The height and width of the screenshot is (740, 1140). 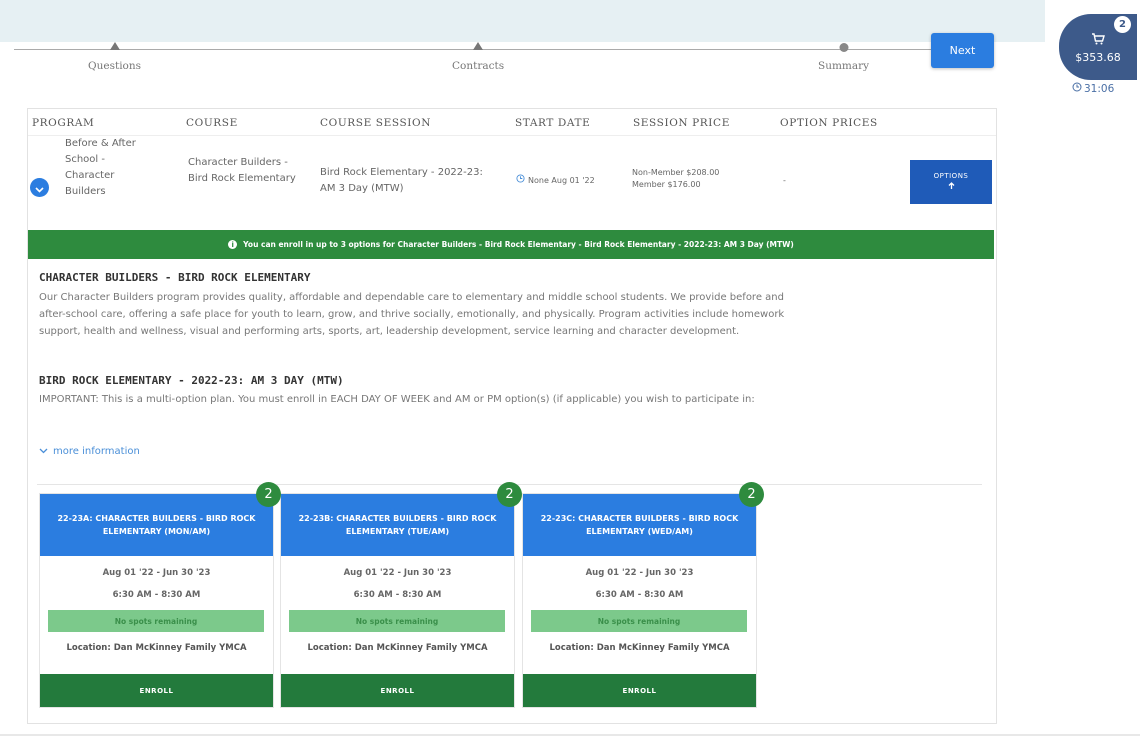 I want to click on options-button: OPTIONS, so click(x=951, y=182).